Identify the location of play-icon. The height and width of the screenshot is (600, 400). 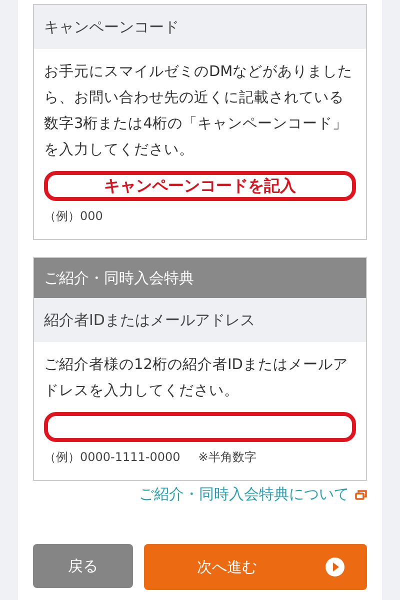
(335, 567).